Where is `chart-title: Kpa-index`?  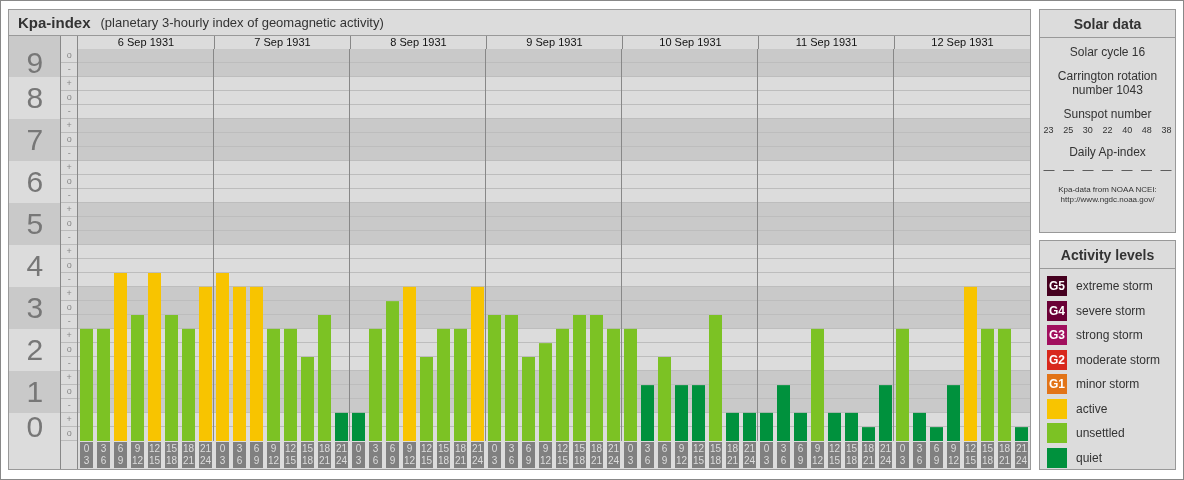
chart-title: Kpa-index is located at coordinates (54, 22).